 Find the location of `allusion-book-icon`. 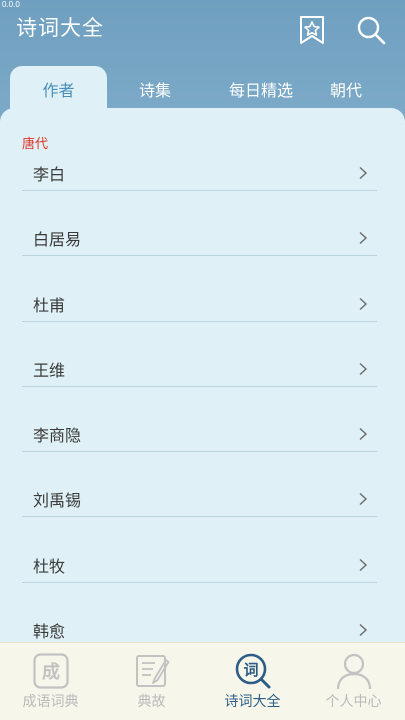

allusion-book-icon is located at coordinates (152, 671).